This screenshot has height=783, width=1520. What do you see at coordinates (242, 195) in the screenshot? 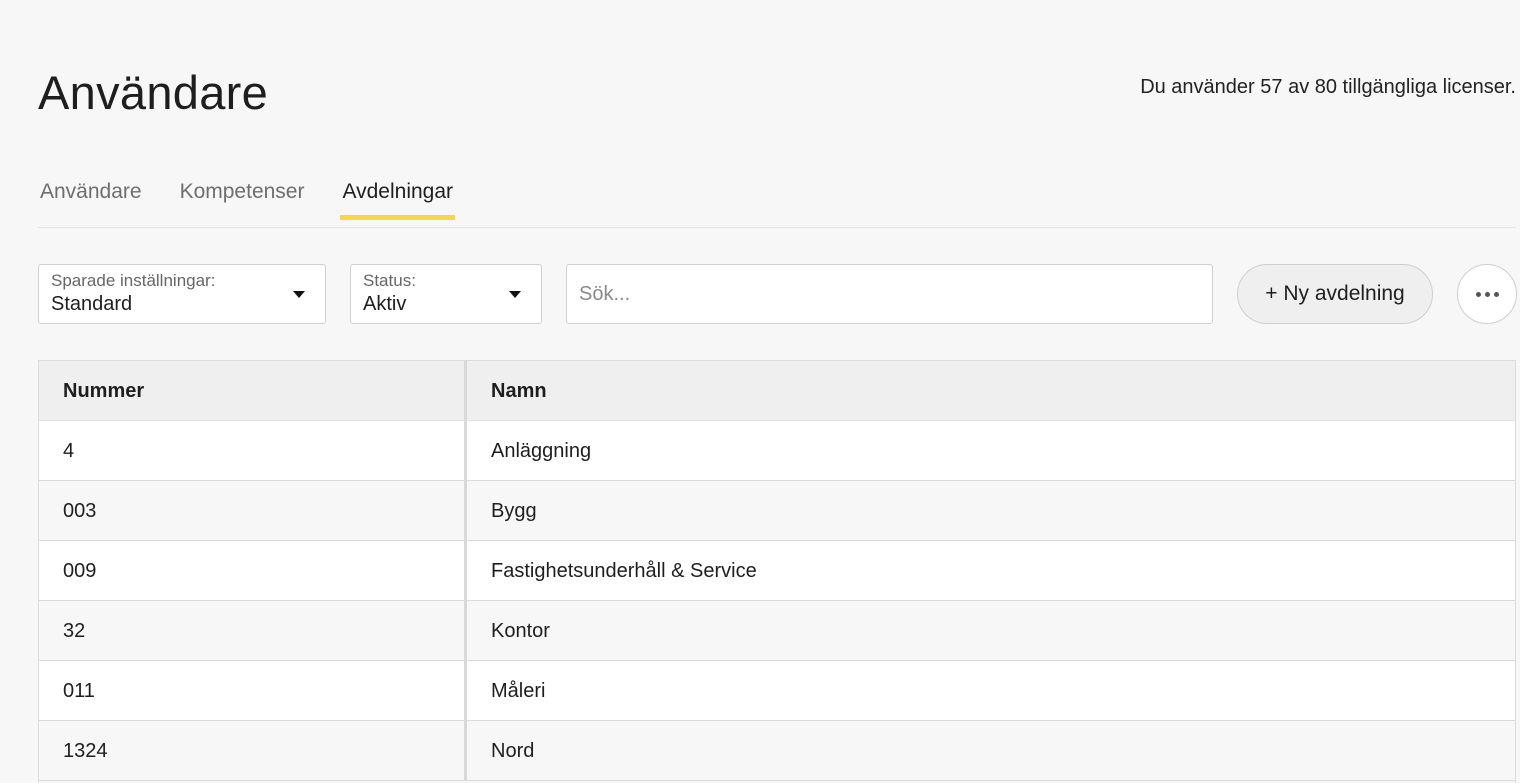
I see `tab-competences: Kompetenser` at bounding box center [242, 195].